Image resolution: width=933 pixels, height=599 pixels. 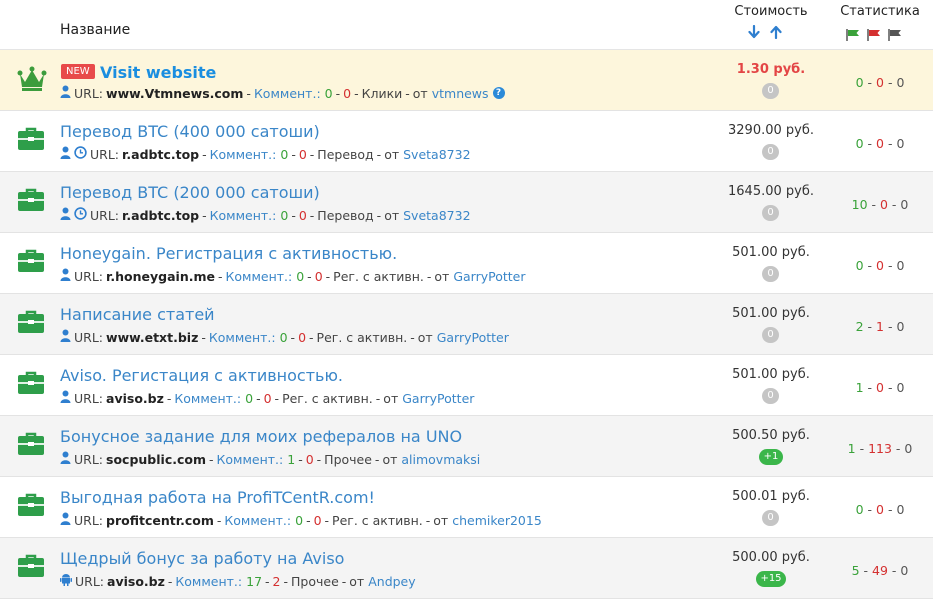 I want to click on task-title-link: Перевод BTC (400 000 сатоши), so click(x=190, y=131).